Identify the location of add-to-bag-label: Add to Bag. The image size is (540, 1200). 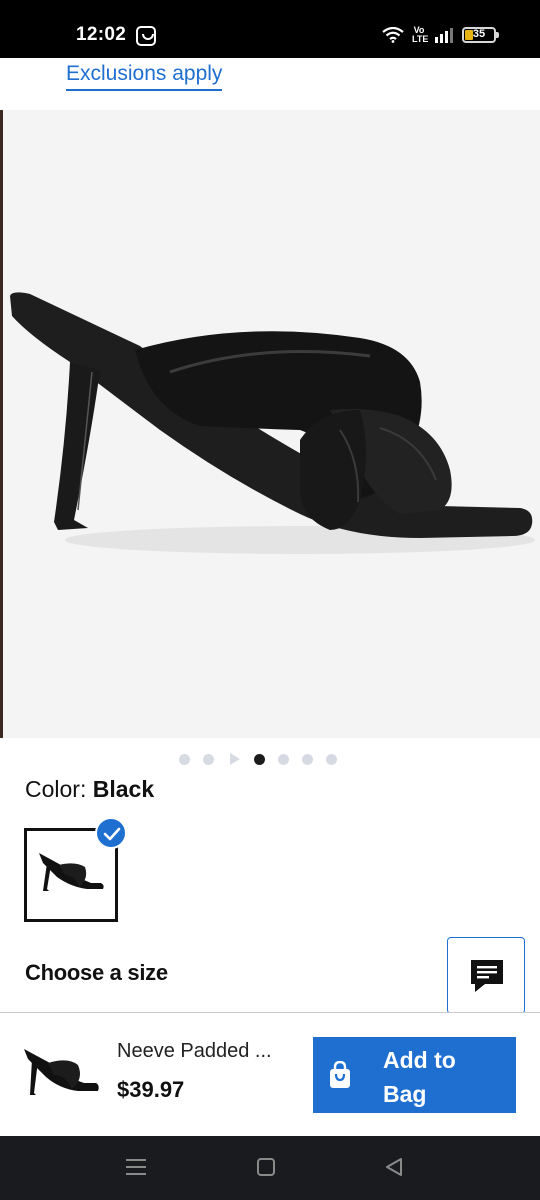
(419, 1077).